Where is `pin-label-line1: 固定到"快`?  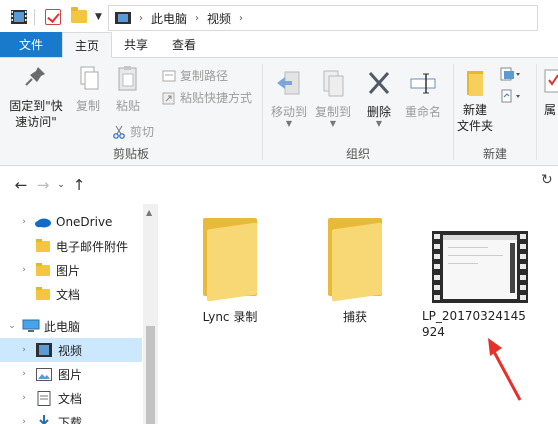 pin-label-line1: 固定到"快 is located at coordinates (36, 106).